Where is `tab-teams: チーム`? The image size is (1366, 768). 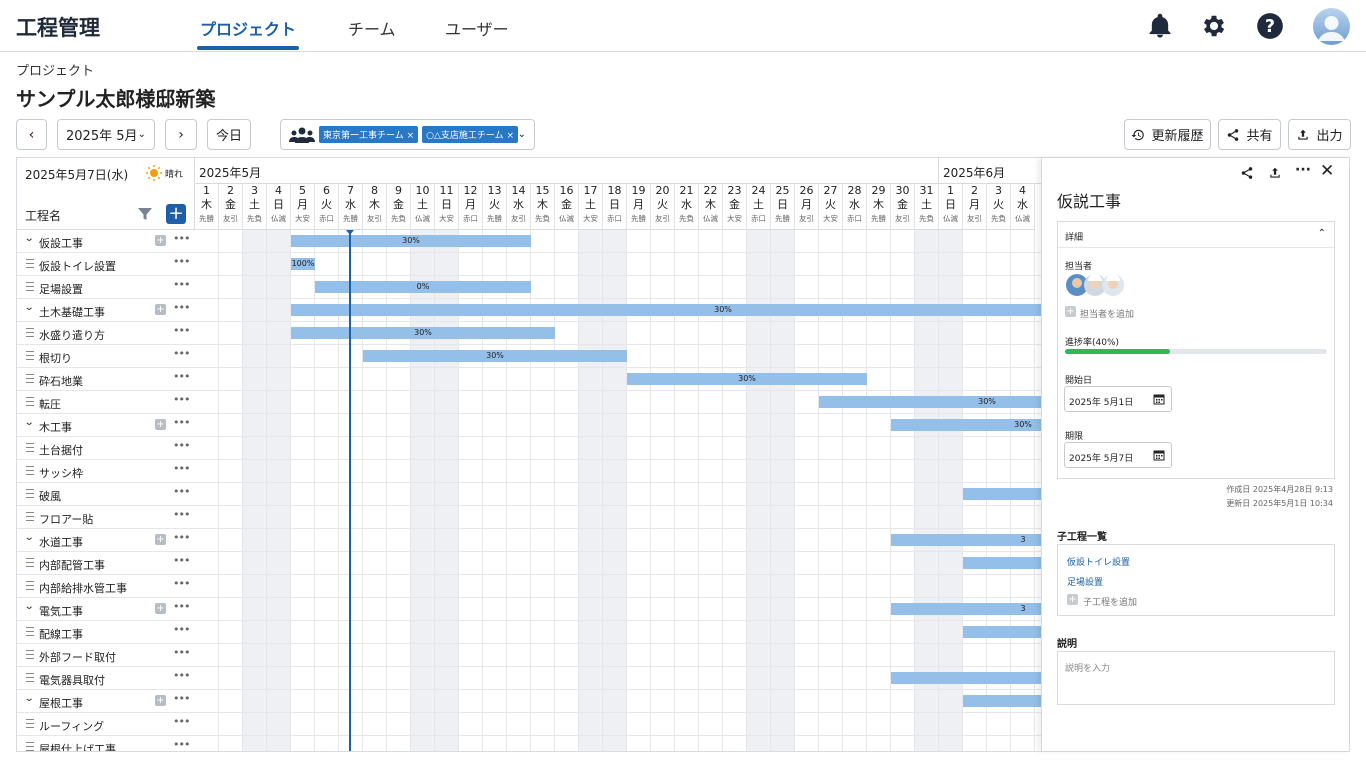 tab-teams: チーム is located at coordinates (372, 28).